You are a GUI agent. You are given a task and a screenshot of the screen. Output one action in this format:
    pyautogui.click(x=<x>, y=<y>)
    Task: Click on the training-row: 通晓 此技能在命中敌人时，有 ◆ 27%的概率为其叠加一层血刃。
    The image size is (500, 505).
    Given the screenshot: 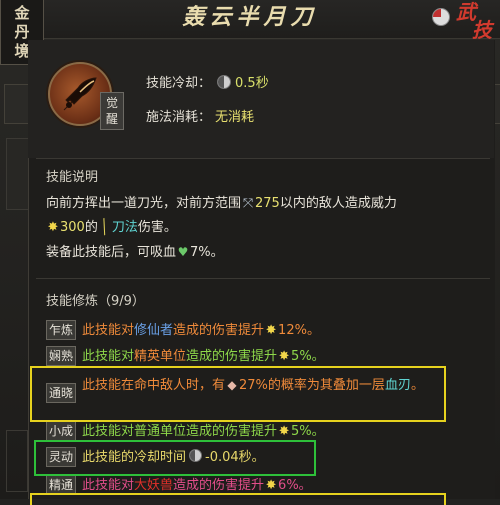 What is the action you would take?
    pyautogui.click(x=266, y=388)
    